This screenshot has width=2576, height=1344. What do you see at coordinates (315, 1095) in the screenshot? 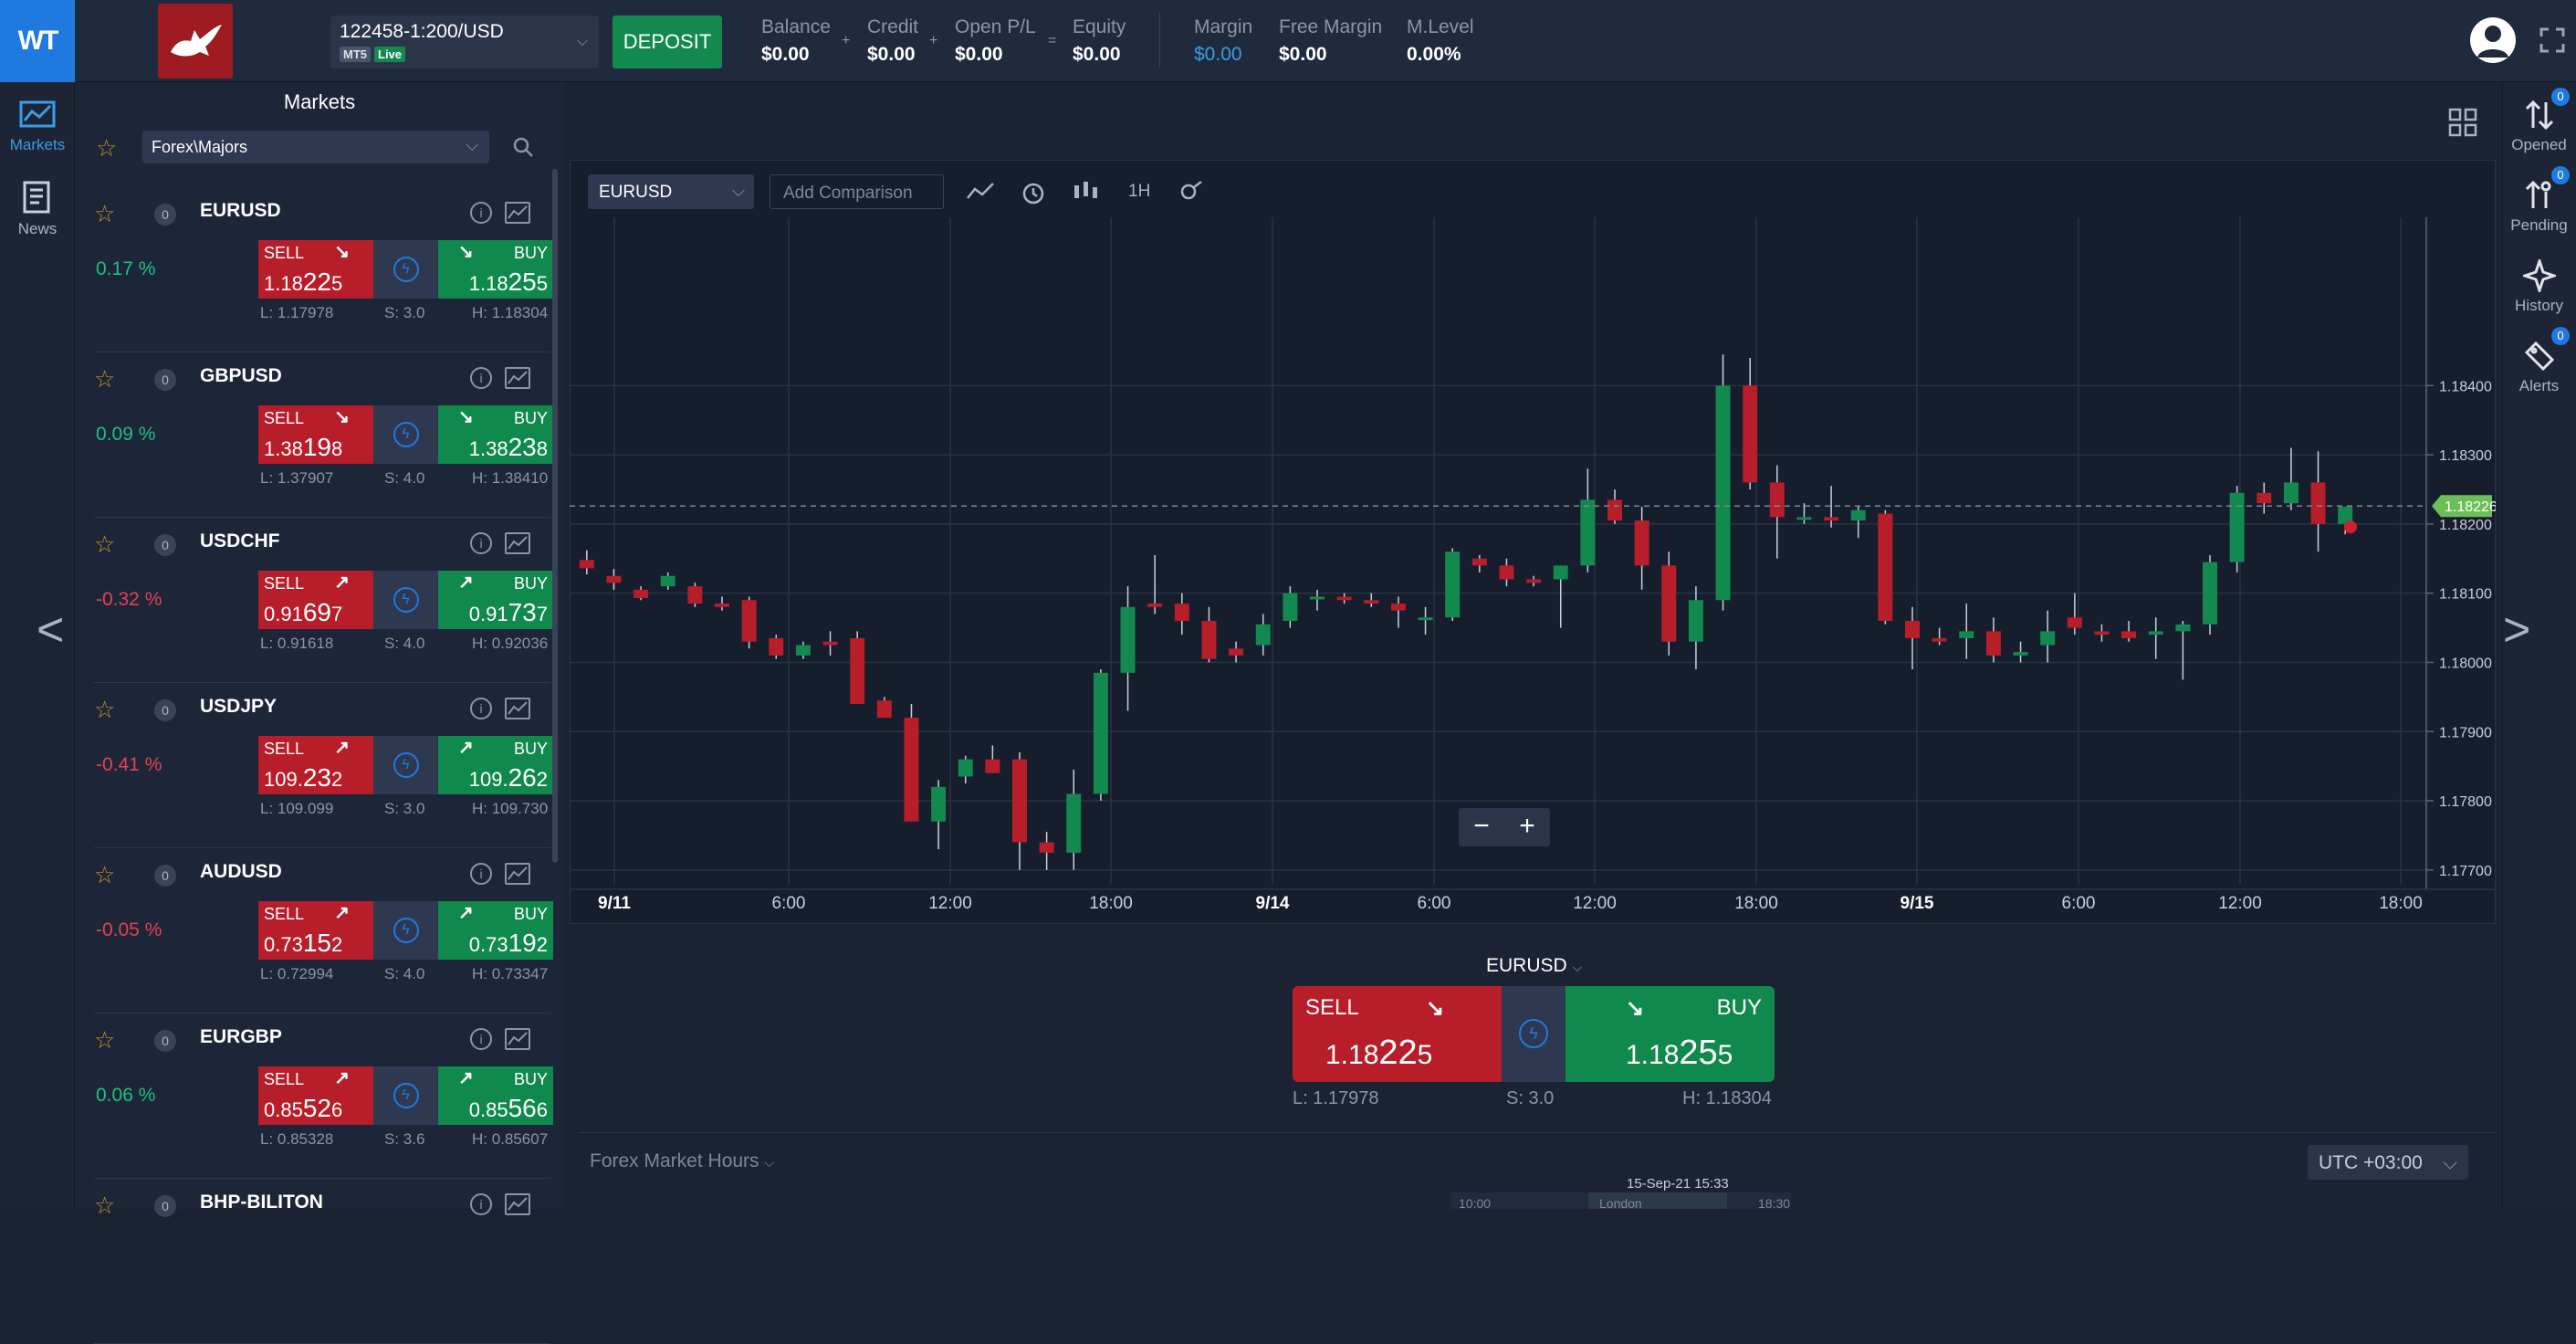
I see `sell-button: SELL ↗ 0.85526` at bounding box center [315, 1095].